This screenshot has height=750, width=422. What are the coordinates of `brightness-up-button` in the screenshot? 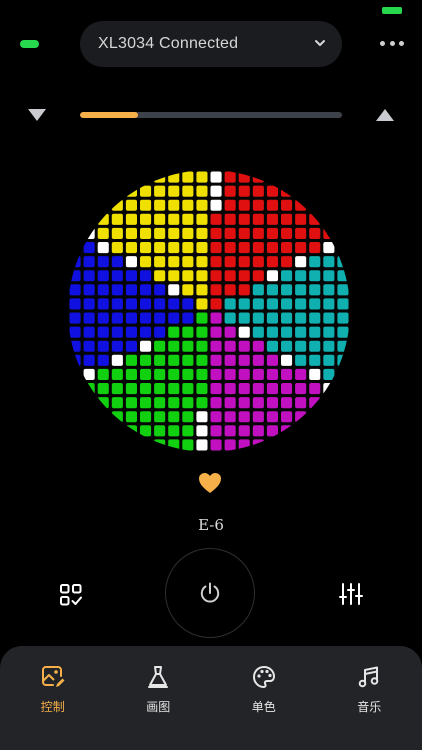 It's located at (385, 115).